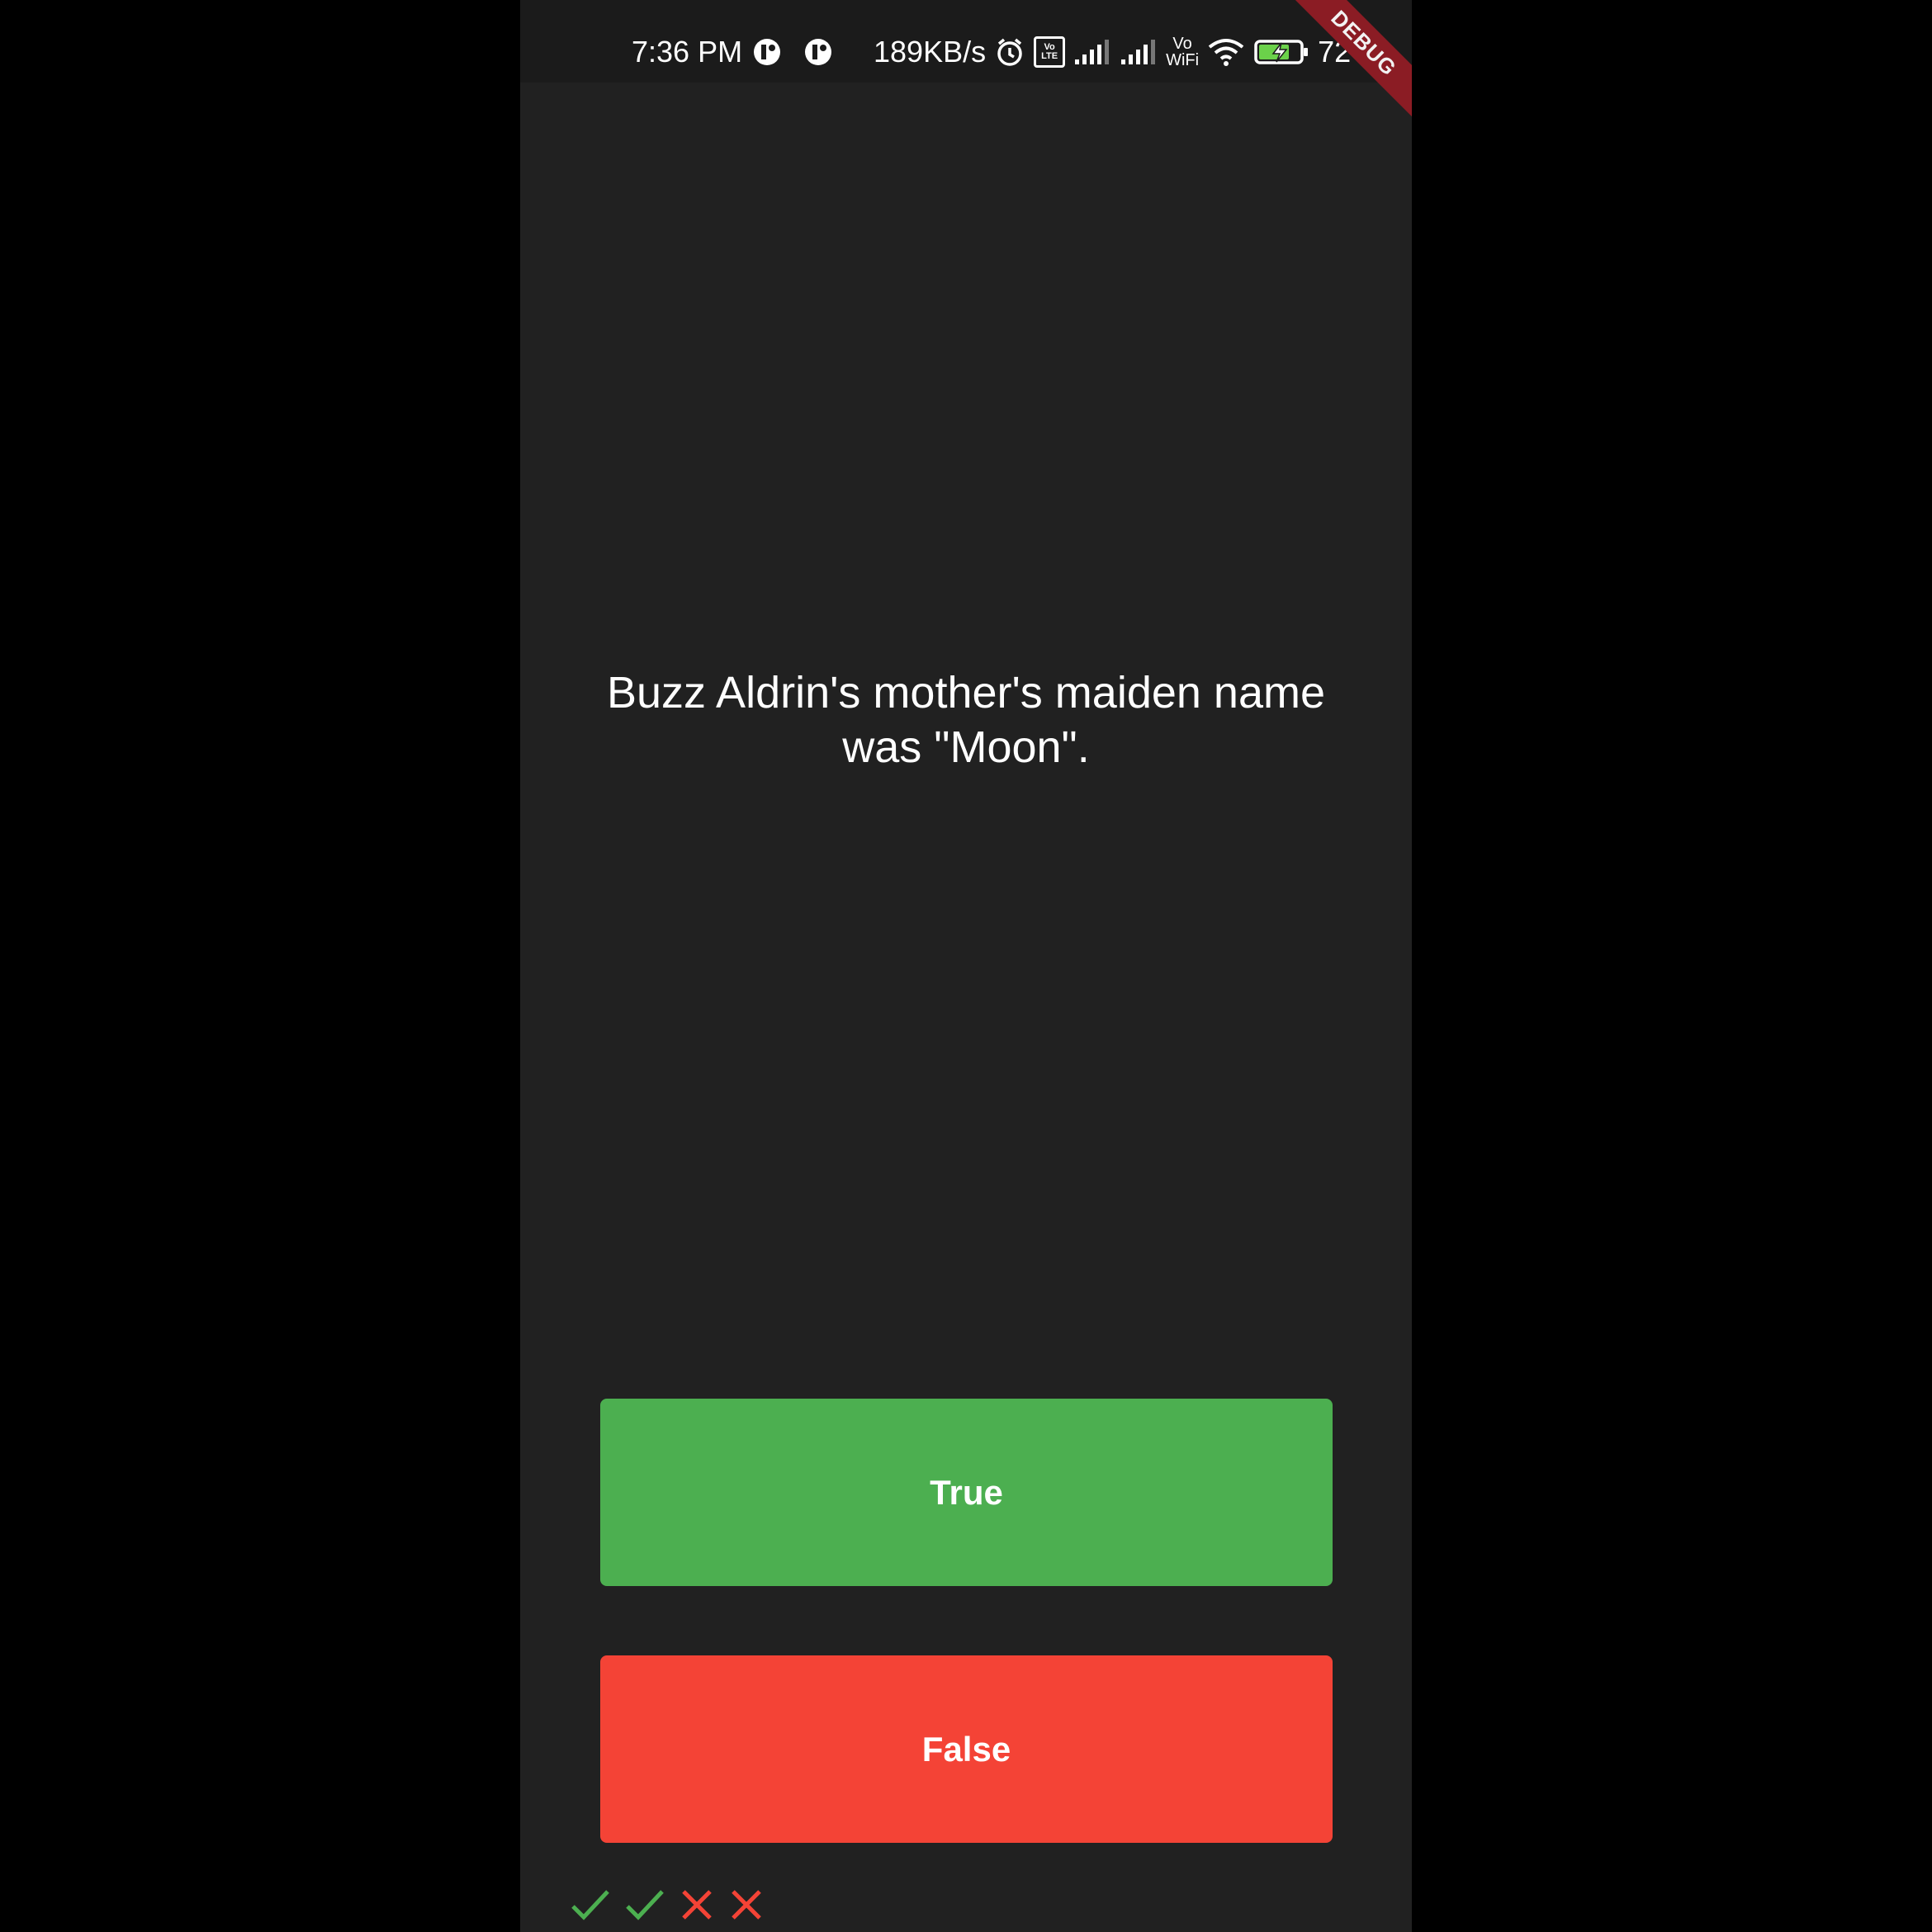 This screenshot has width=1932, height=1932. What do you see at coordinates (667, 1904) in the screenshot?
I see `score-keeper` at bounding box center [667, 1904].